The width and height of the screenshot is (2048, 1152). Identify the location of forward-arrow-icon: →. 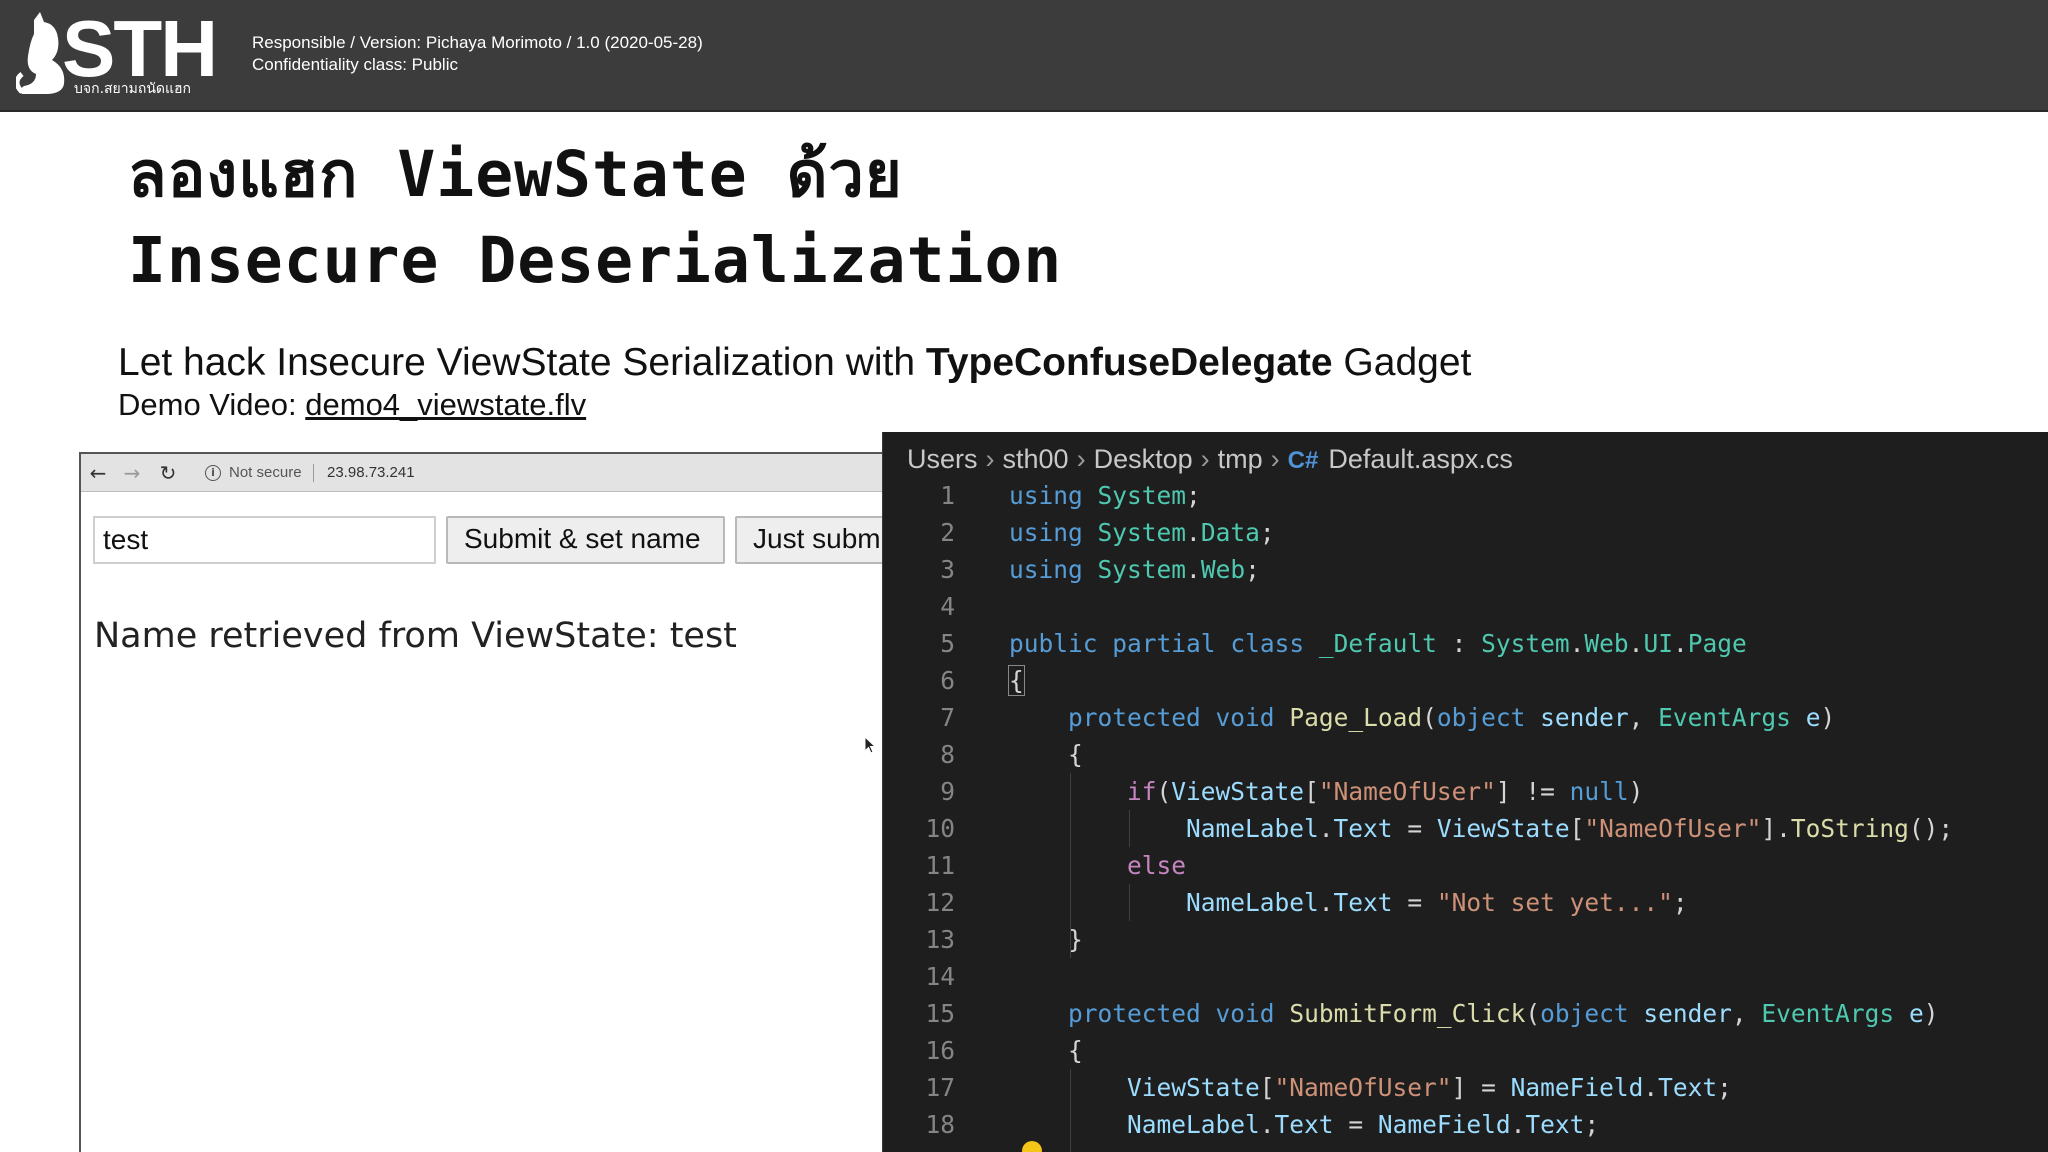
(132, 473).